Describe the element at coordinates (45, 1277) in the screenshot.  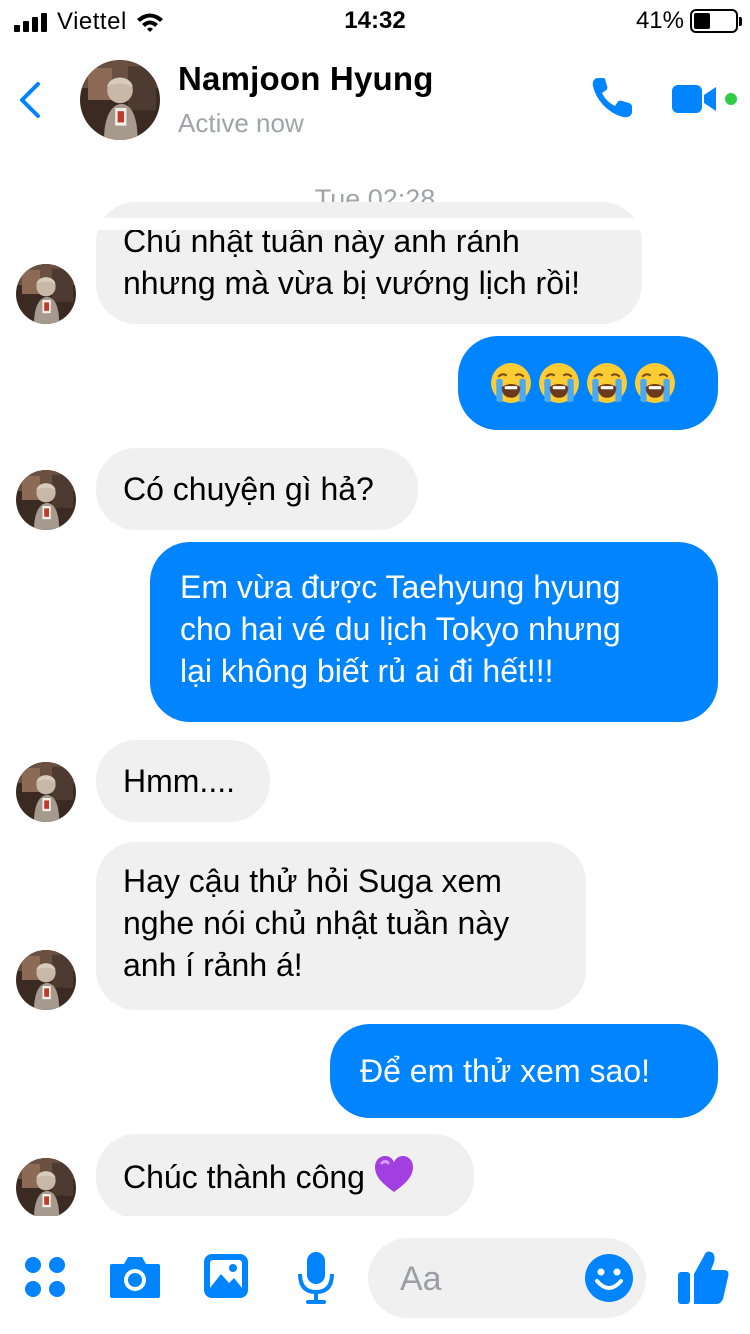
I see `apps-icon` at that location.